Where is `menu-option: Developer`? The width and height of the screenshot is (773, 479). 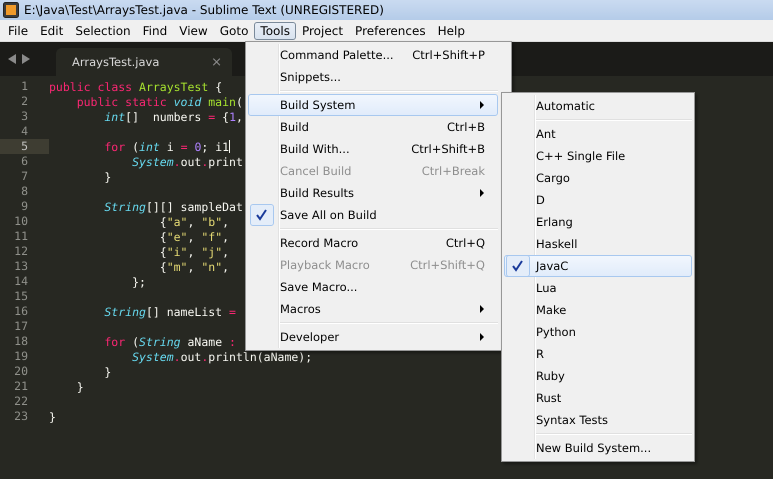 menu-option: Developer is located at coordinates (373, 337).